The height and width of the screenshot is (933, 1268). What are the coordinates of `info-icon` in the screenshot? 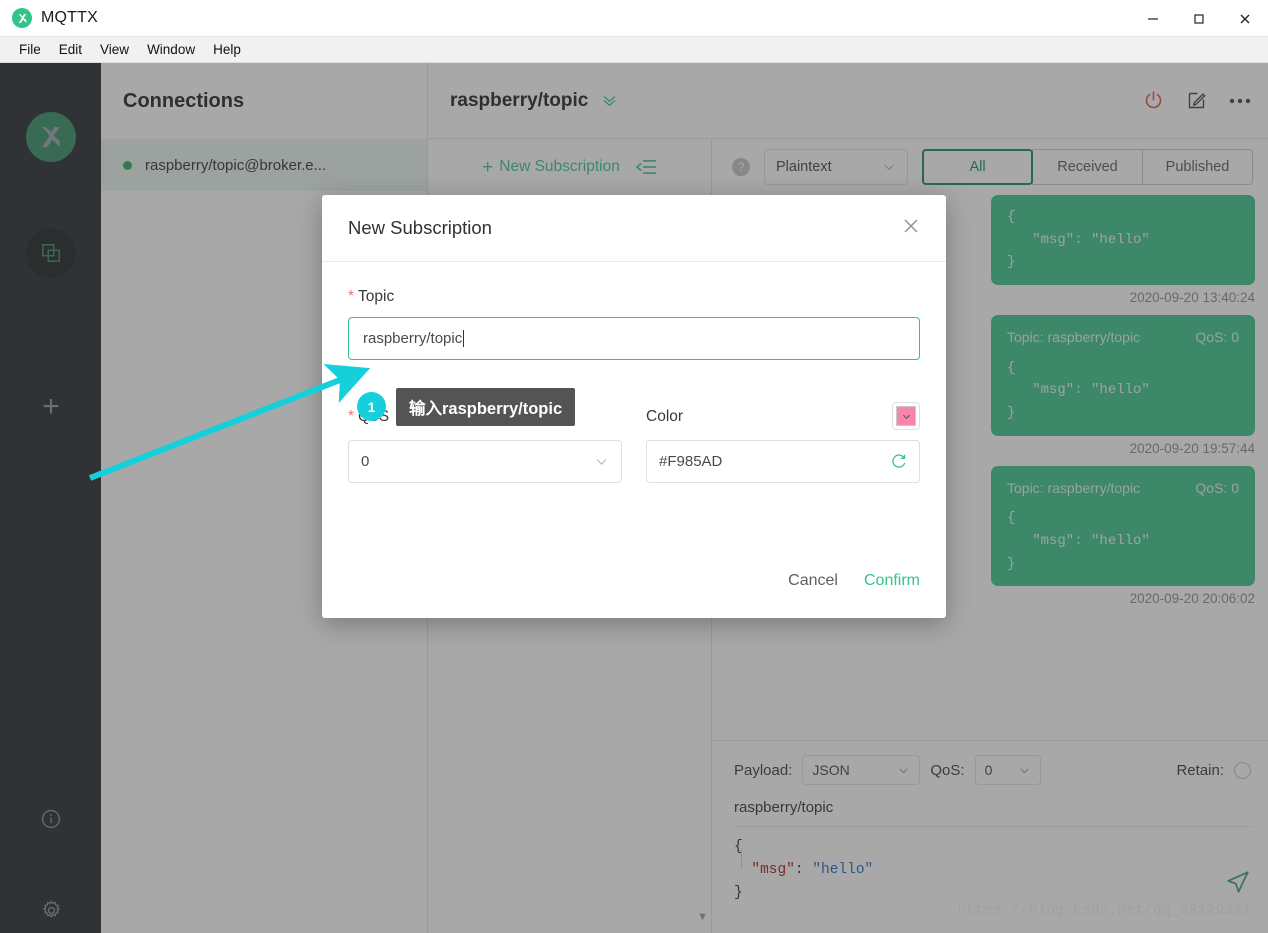 It's located at (51, 819).